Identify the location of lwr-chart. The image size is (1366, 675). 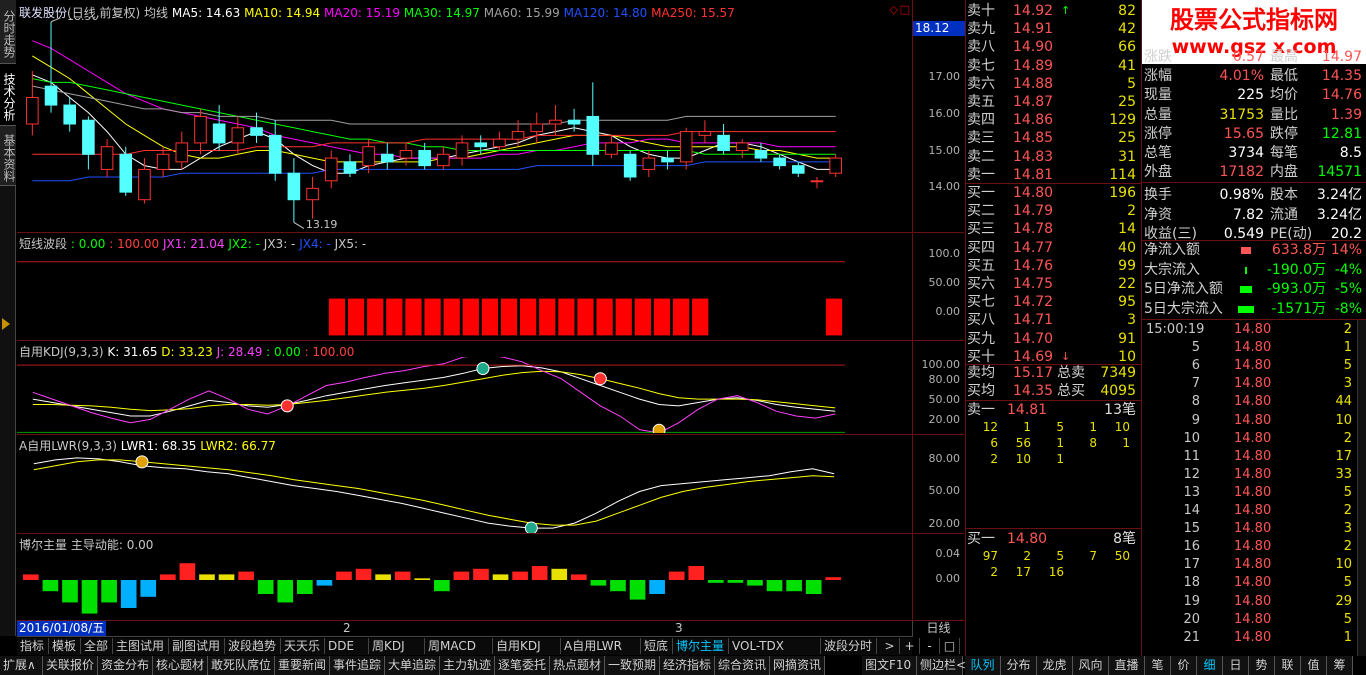
(464, 491).